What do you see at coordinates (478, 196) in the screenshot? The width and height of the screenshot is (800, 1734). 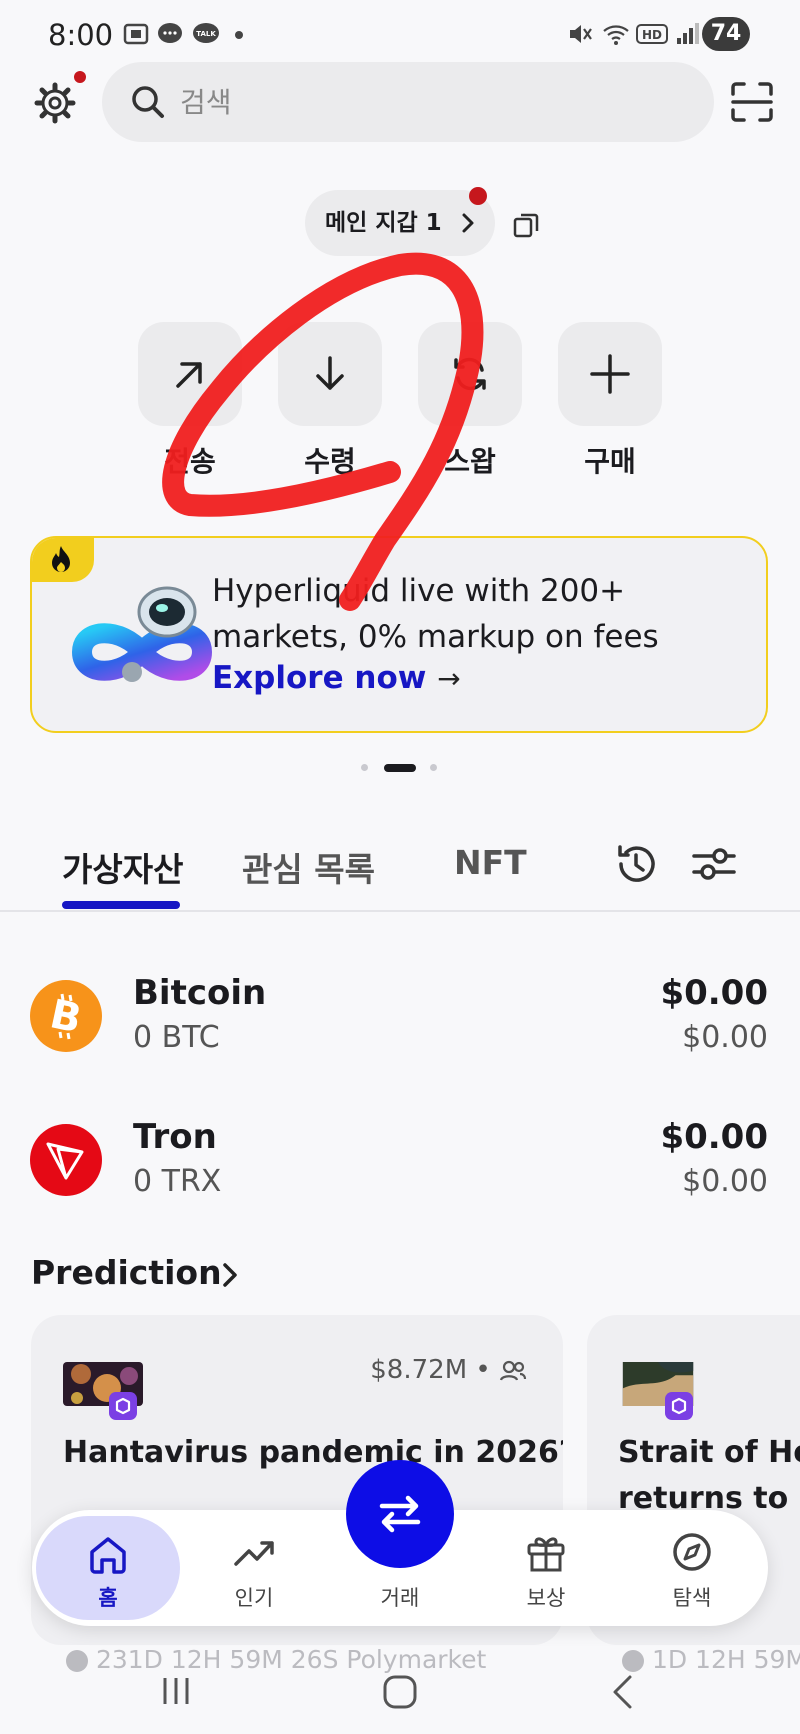 I see `wallet-notification-dot` at bounding box center [478, 196].